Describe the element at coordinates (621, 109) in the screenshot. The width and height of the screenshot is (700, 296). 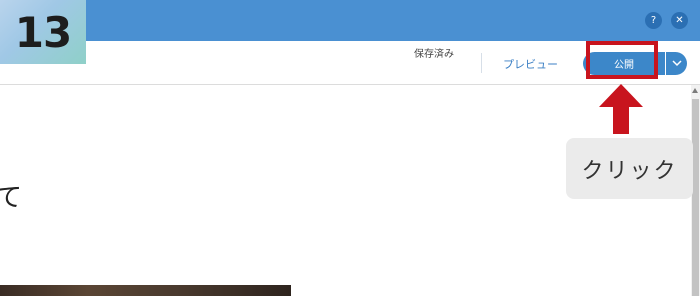
I see `arrow-up-icon` at that location.